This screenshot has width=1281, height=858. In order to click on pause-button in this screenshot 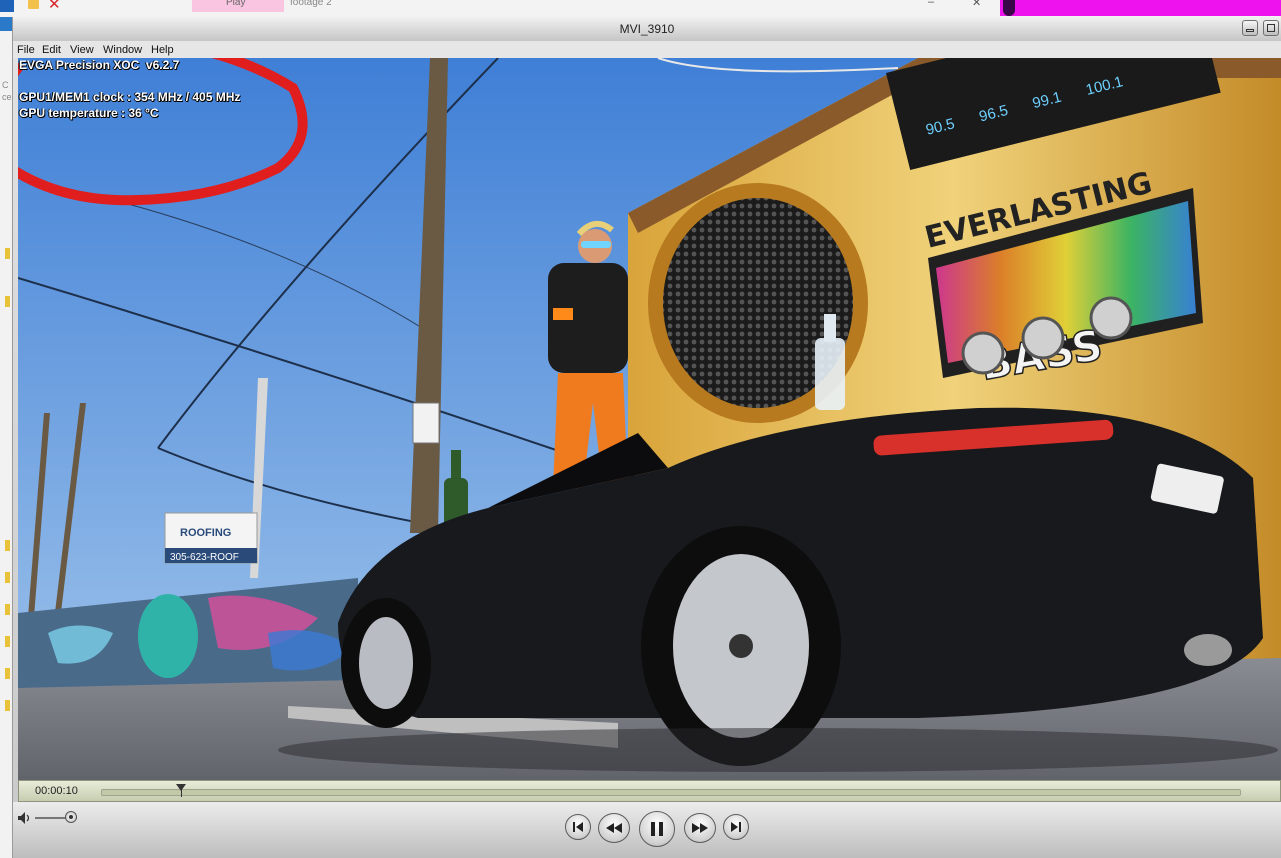, I will do `click(657, 829)`.